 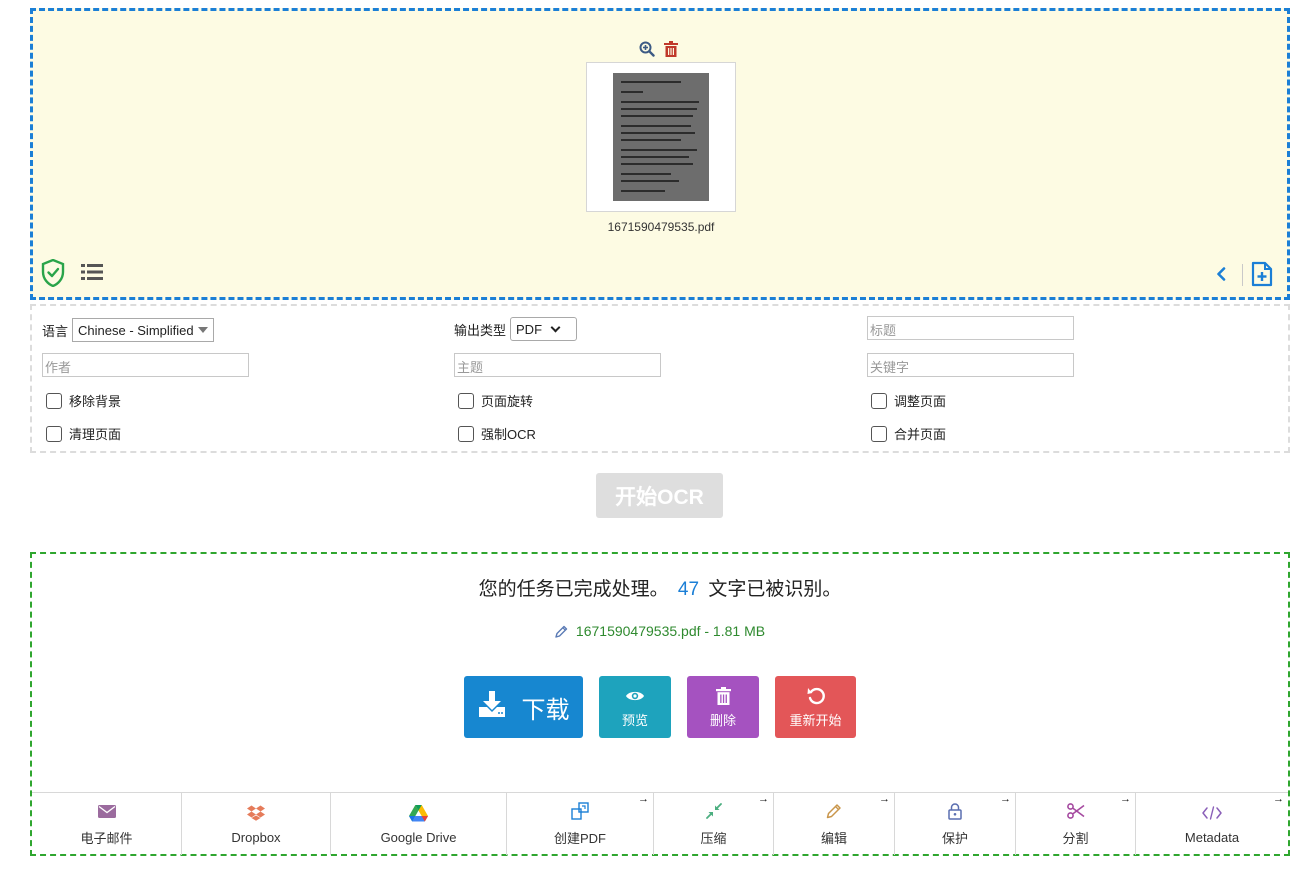 What do you see at coordinates (661, 227) in the screenshot?
I see `file-name: 1671590479535.pdf` at bounding box center [661, 227].